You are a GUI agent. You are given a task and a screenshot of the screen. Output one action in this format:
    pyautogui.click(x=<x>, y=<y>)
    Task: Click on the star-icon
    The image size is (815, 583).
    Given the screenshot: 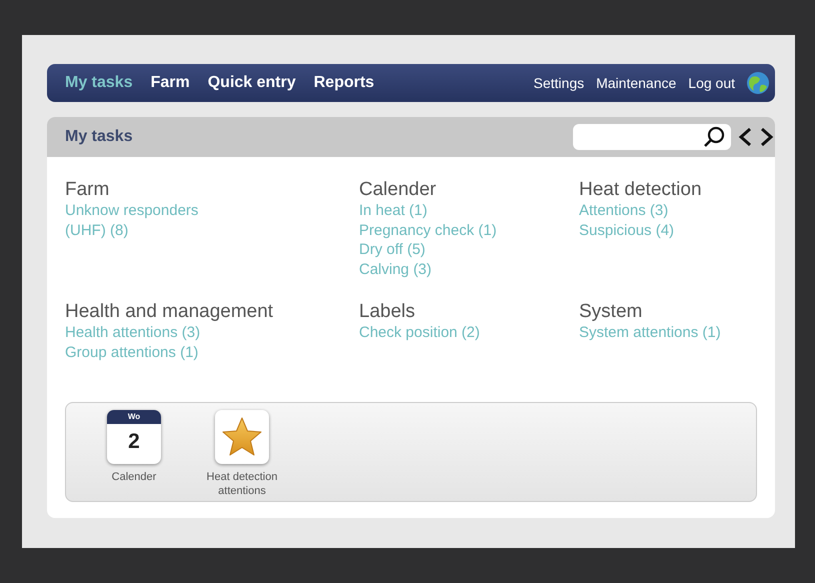 What is the action you would take?
    pyautogui.click(x=242, y=437)
    